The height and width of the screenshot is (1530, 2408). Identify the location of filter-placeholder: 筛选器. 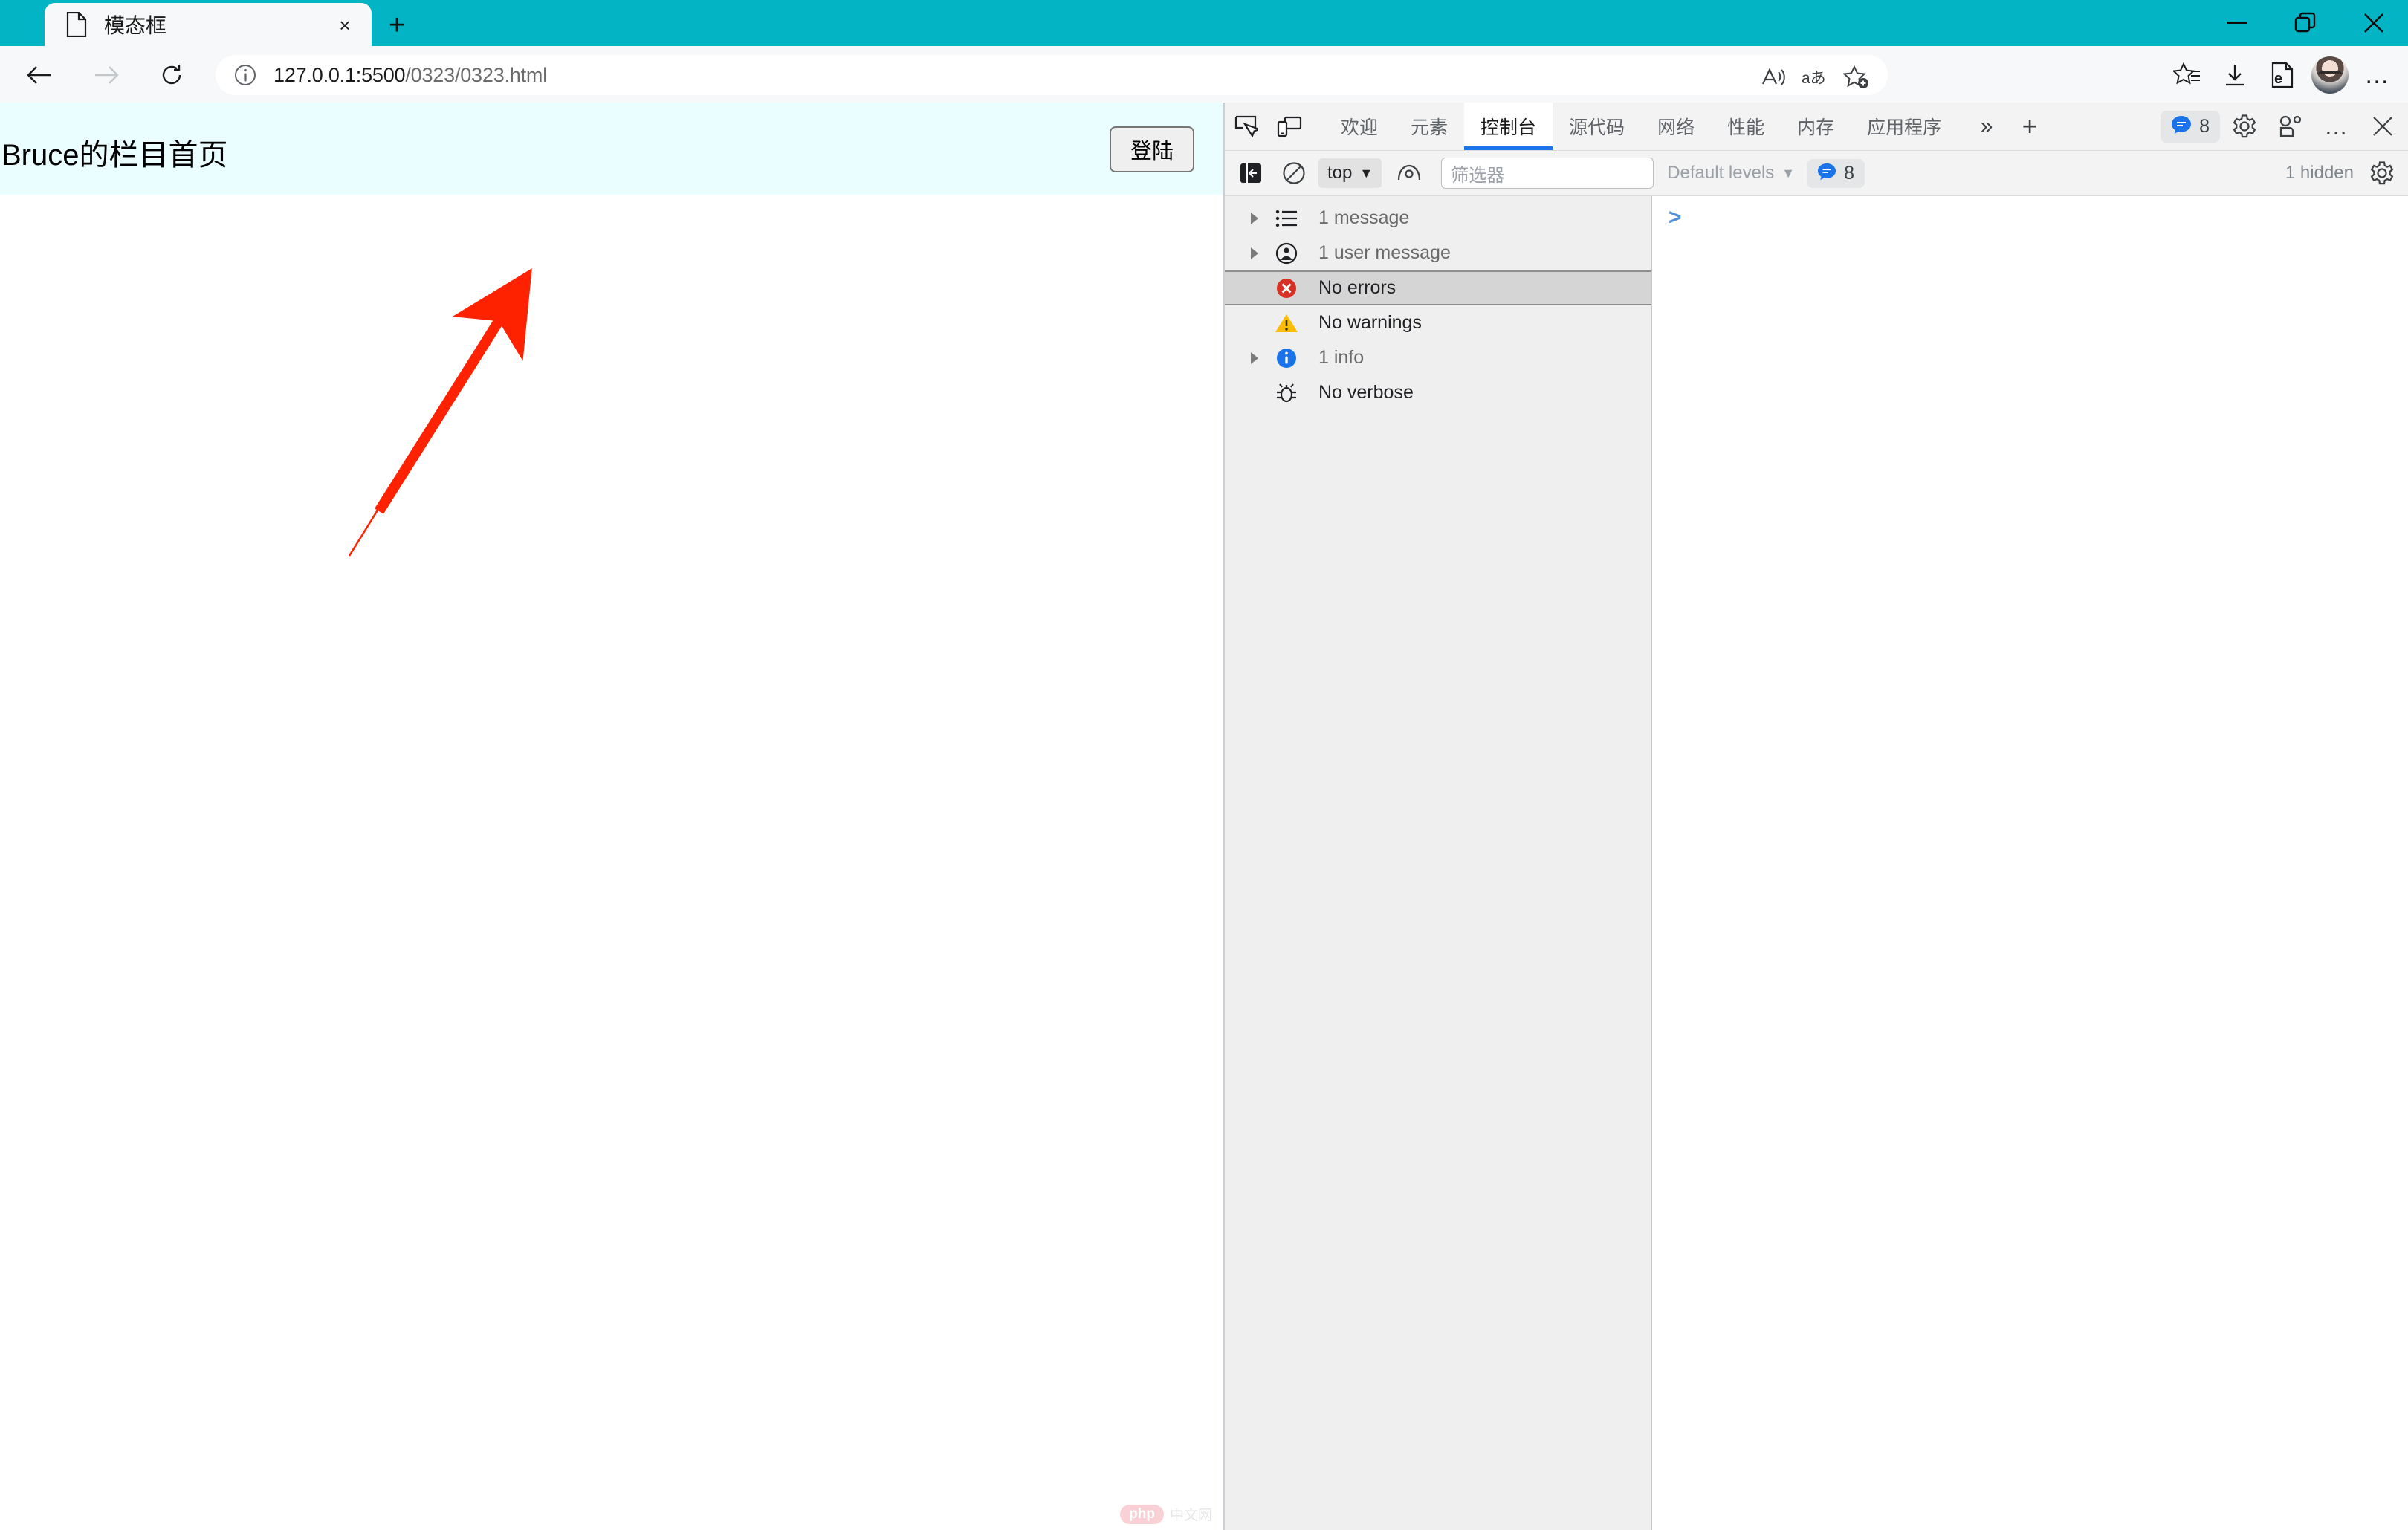
(1478, 175).